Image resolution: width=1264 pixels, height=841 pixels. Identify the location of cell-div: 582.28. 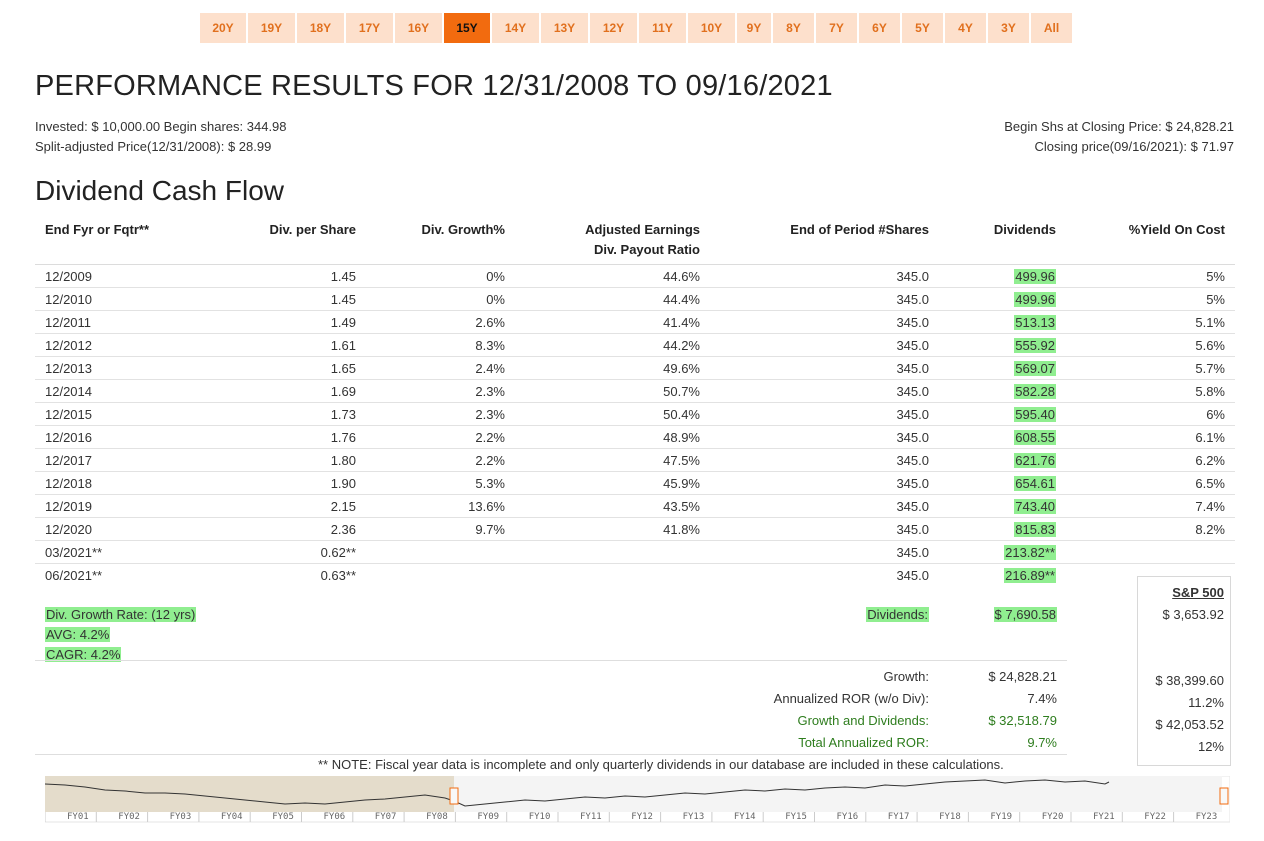
(1002, 391).